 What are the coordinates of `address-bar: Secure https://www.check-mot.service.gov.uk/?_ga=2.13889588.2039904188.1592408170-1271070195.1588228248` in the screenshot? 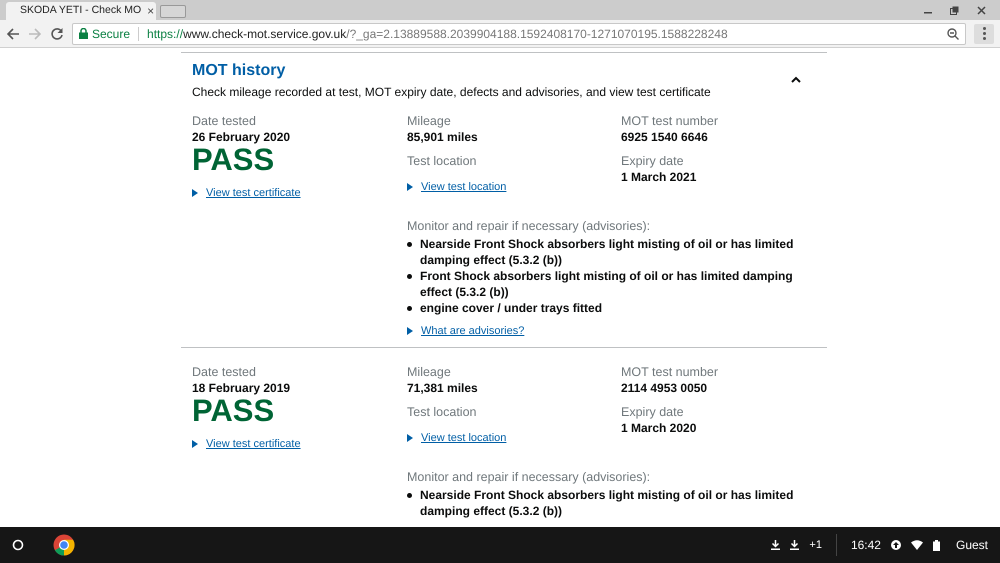 It's located at (519, 33).